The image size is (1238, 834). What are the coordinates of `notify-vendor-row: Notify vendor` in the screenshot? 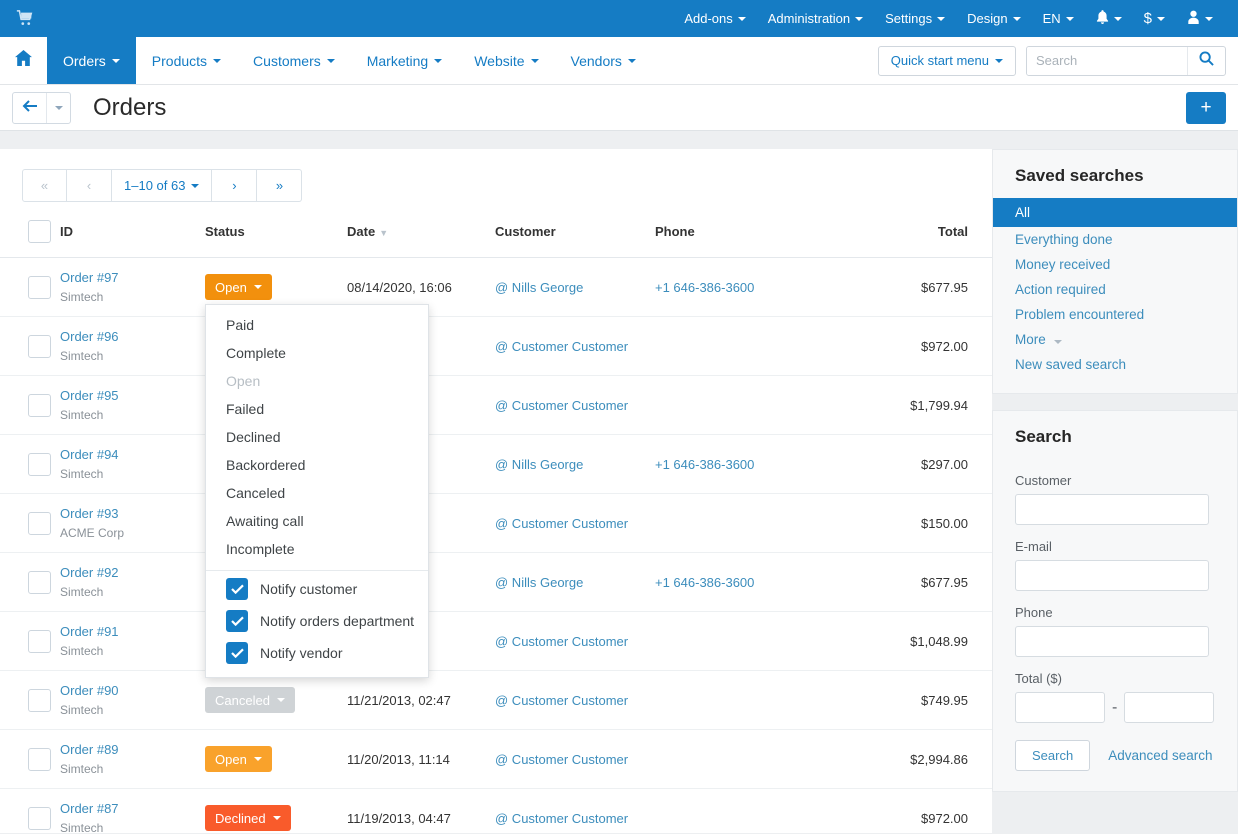 It's located at (317, 653).